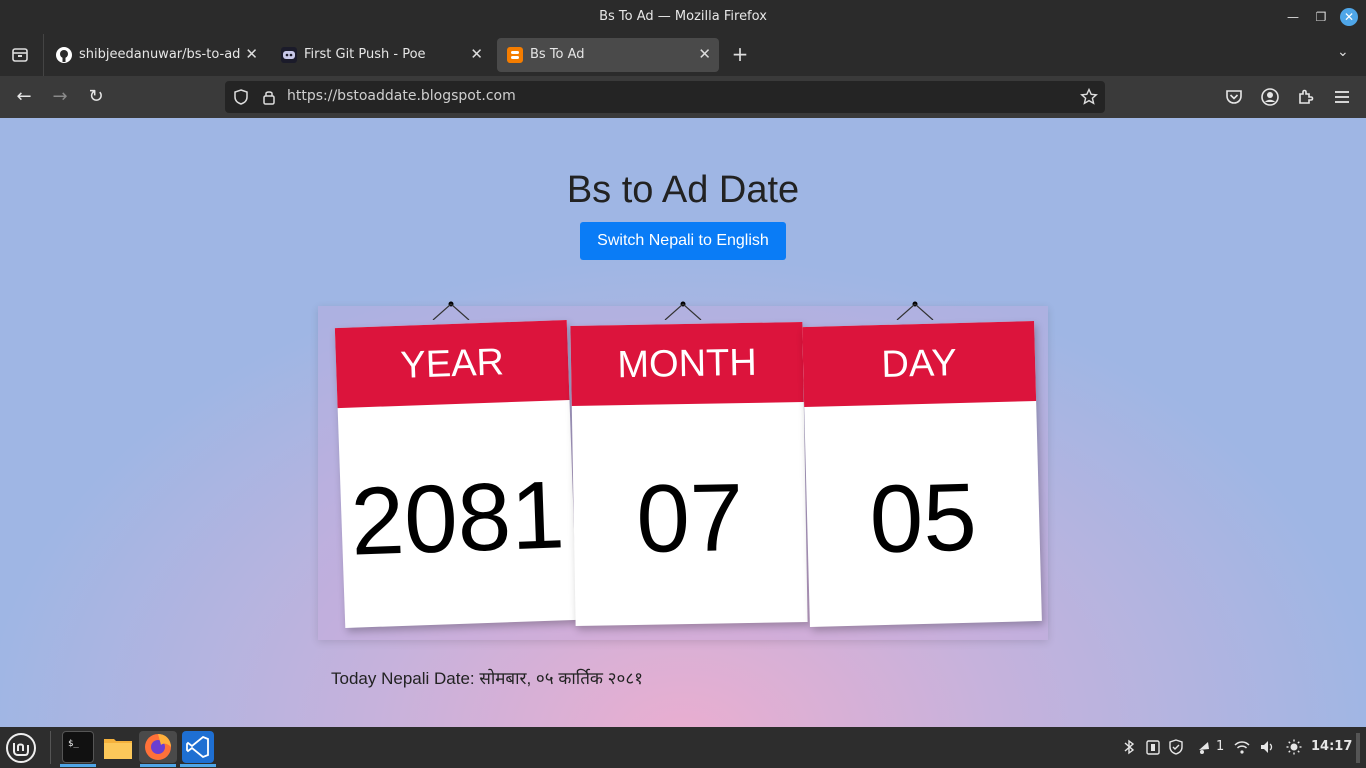 The height and width of the screenshot is (768, 1366). What do you see at coordinates (683, 241) in the screenshot?
I see `switch-language-button: Switch Nepali to English` at bounding box center [683, 241].